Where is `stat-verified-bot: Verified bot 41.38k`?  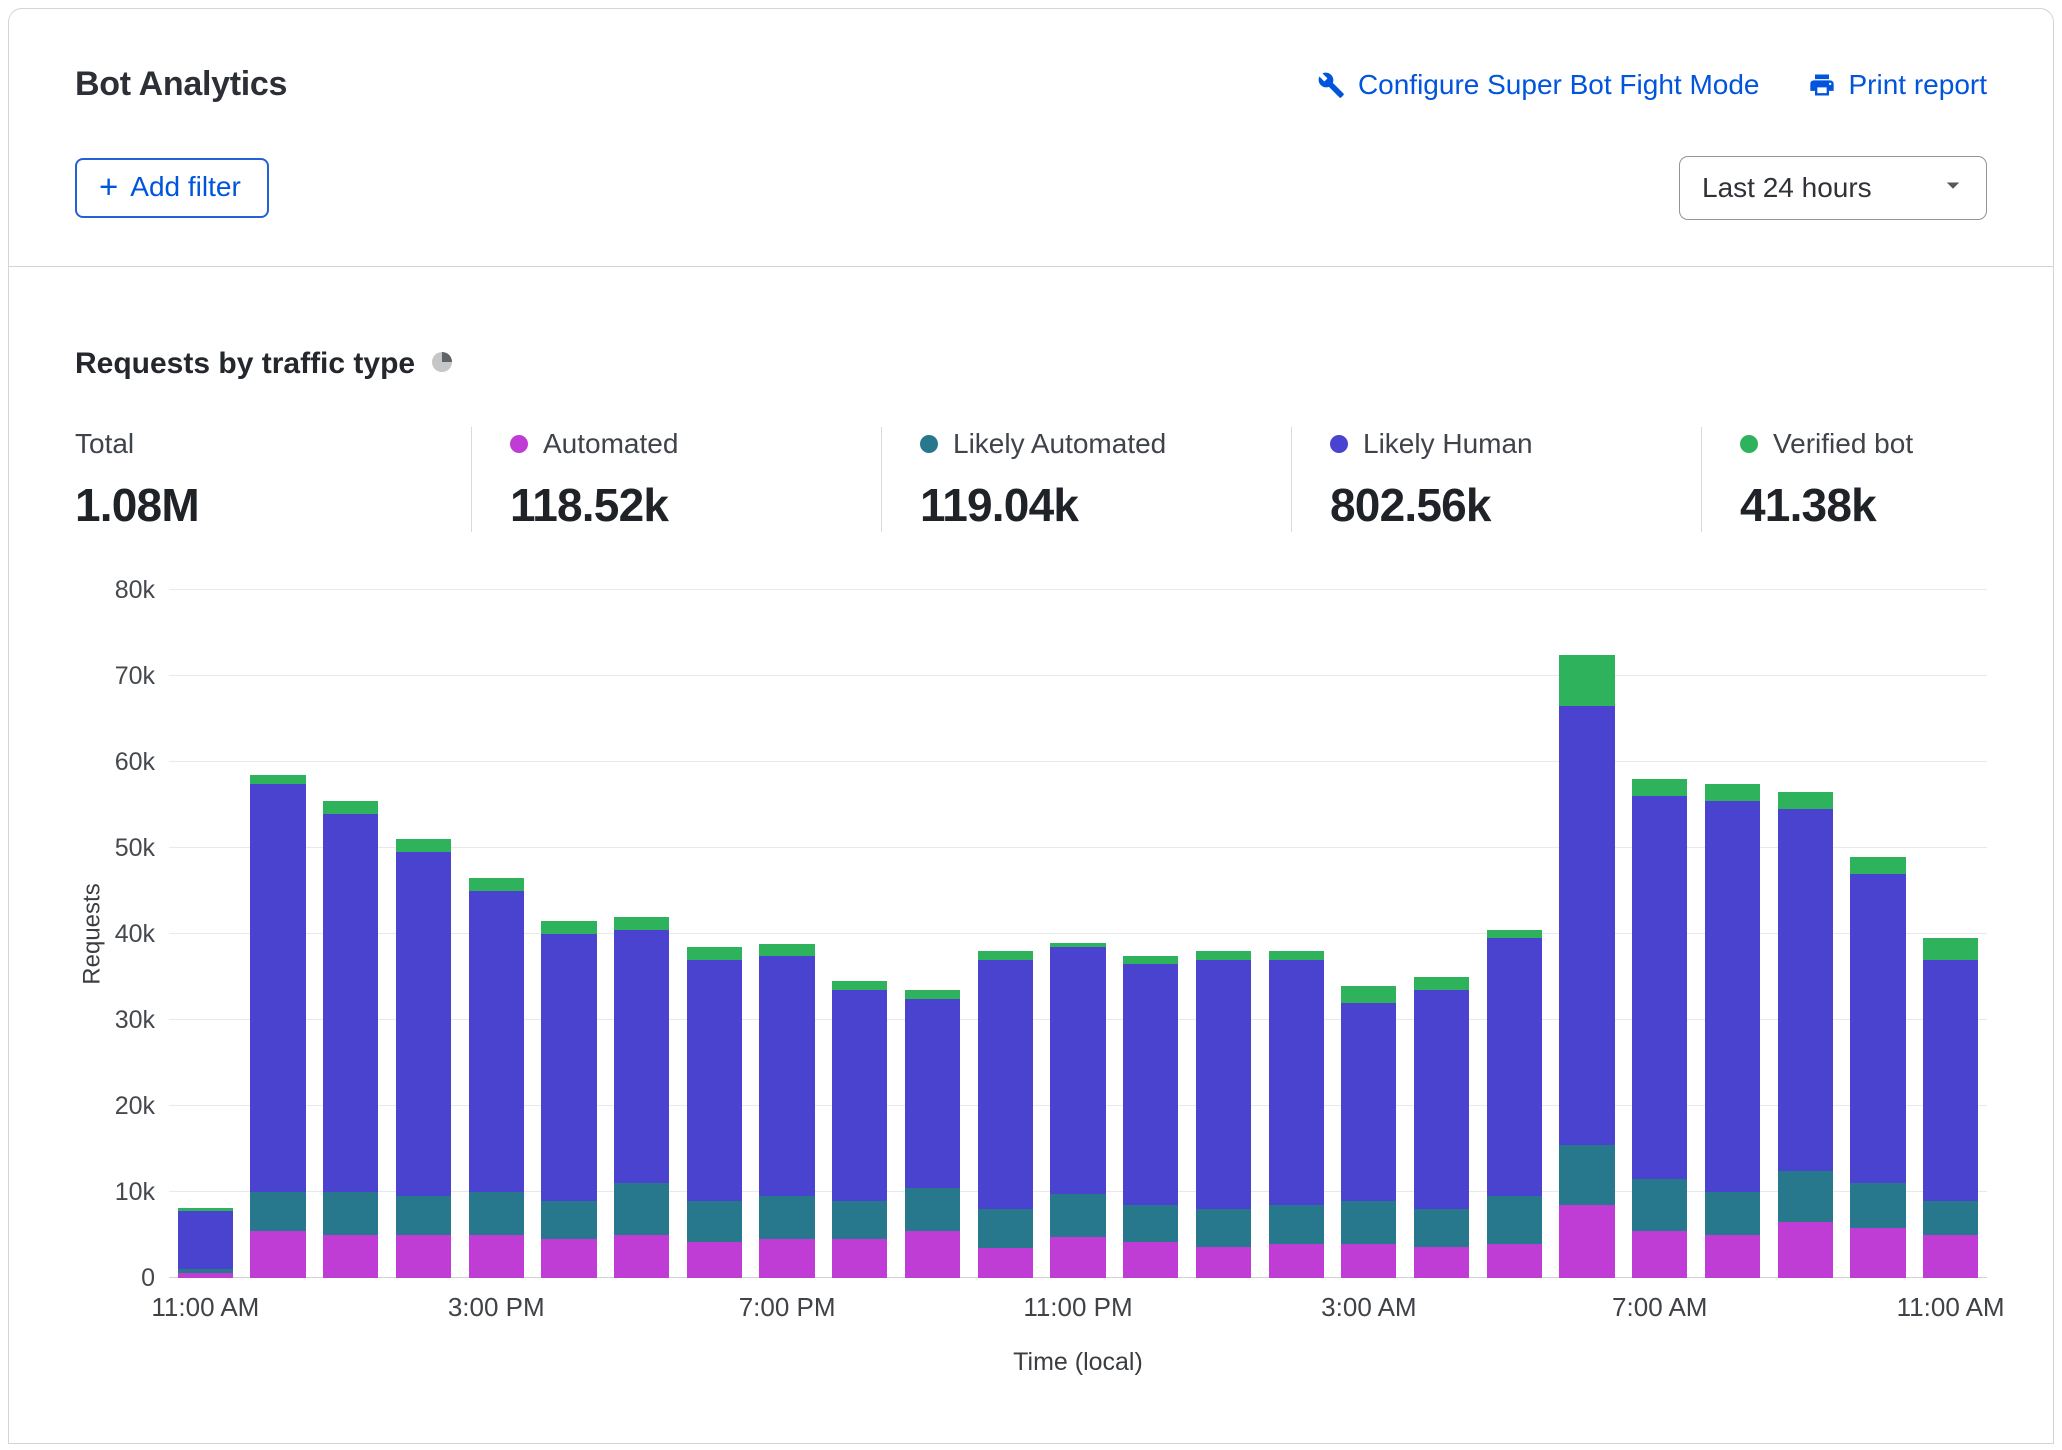 stat-verified-bot: Verified bot 41.38k is located at coordinates (1807, 479).